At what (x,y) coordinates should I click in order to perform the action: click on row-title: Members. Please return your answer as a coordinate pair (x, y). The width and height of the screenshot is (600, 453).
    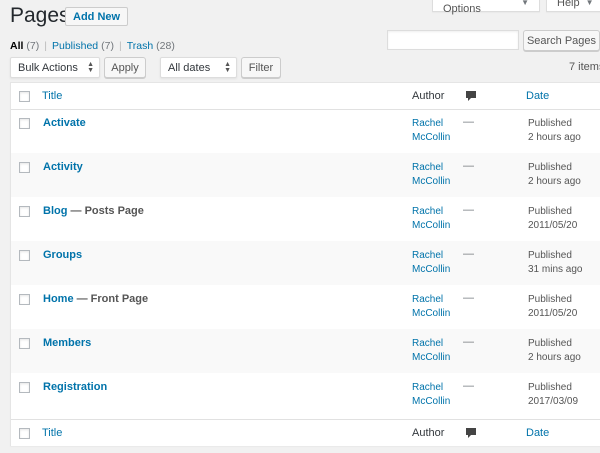
    Looking at the image, I should click on (67, 343).